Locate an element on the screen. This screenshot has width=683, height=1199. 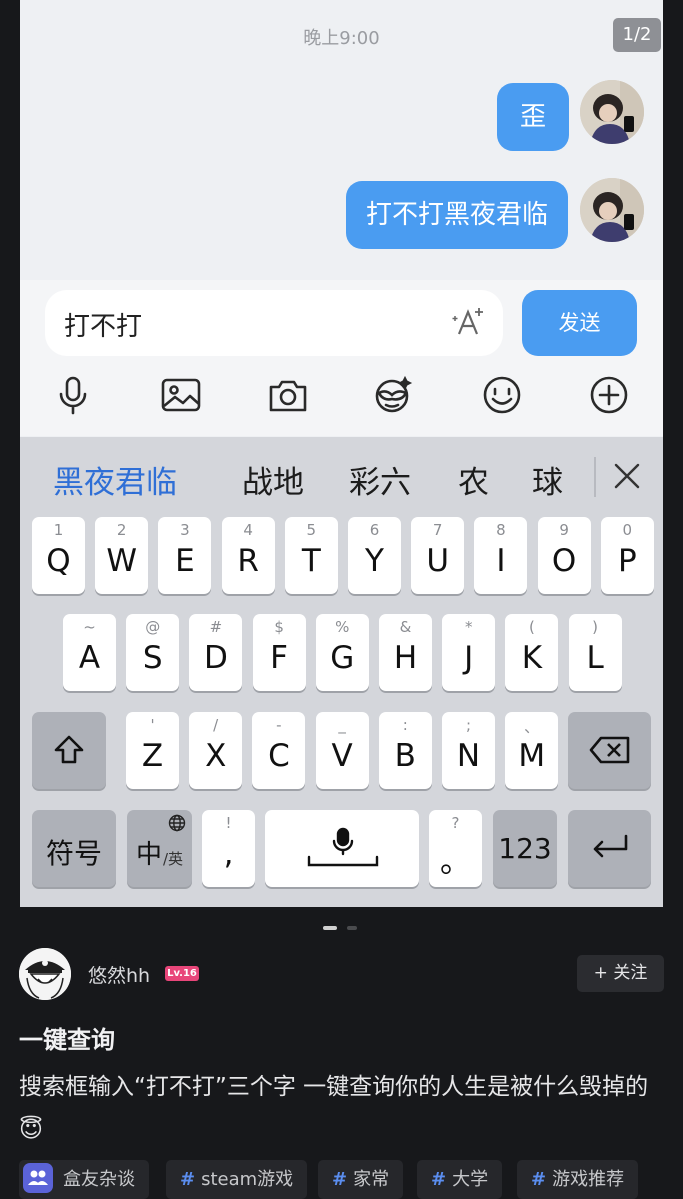
key-hint: 、 is located at coordinates (532, 727).